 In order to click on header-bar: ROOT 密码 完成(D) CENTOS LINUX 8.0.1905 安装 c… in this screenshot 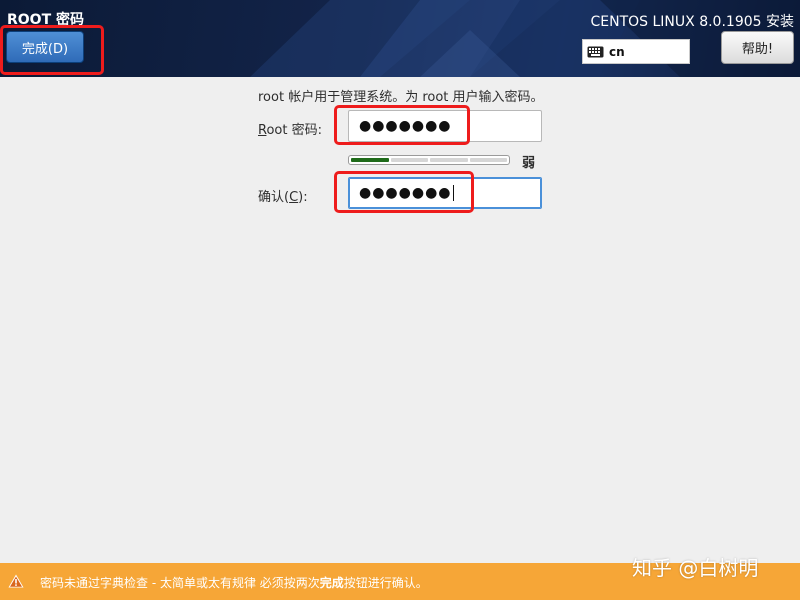, I will do `click(400, 38)`.